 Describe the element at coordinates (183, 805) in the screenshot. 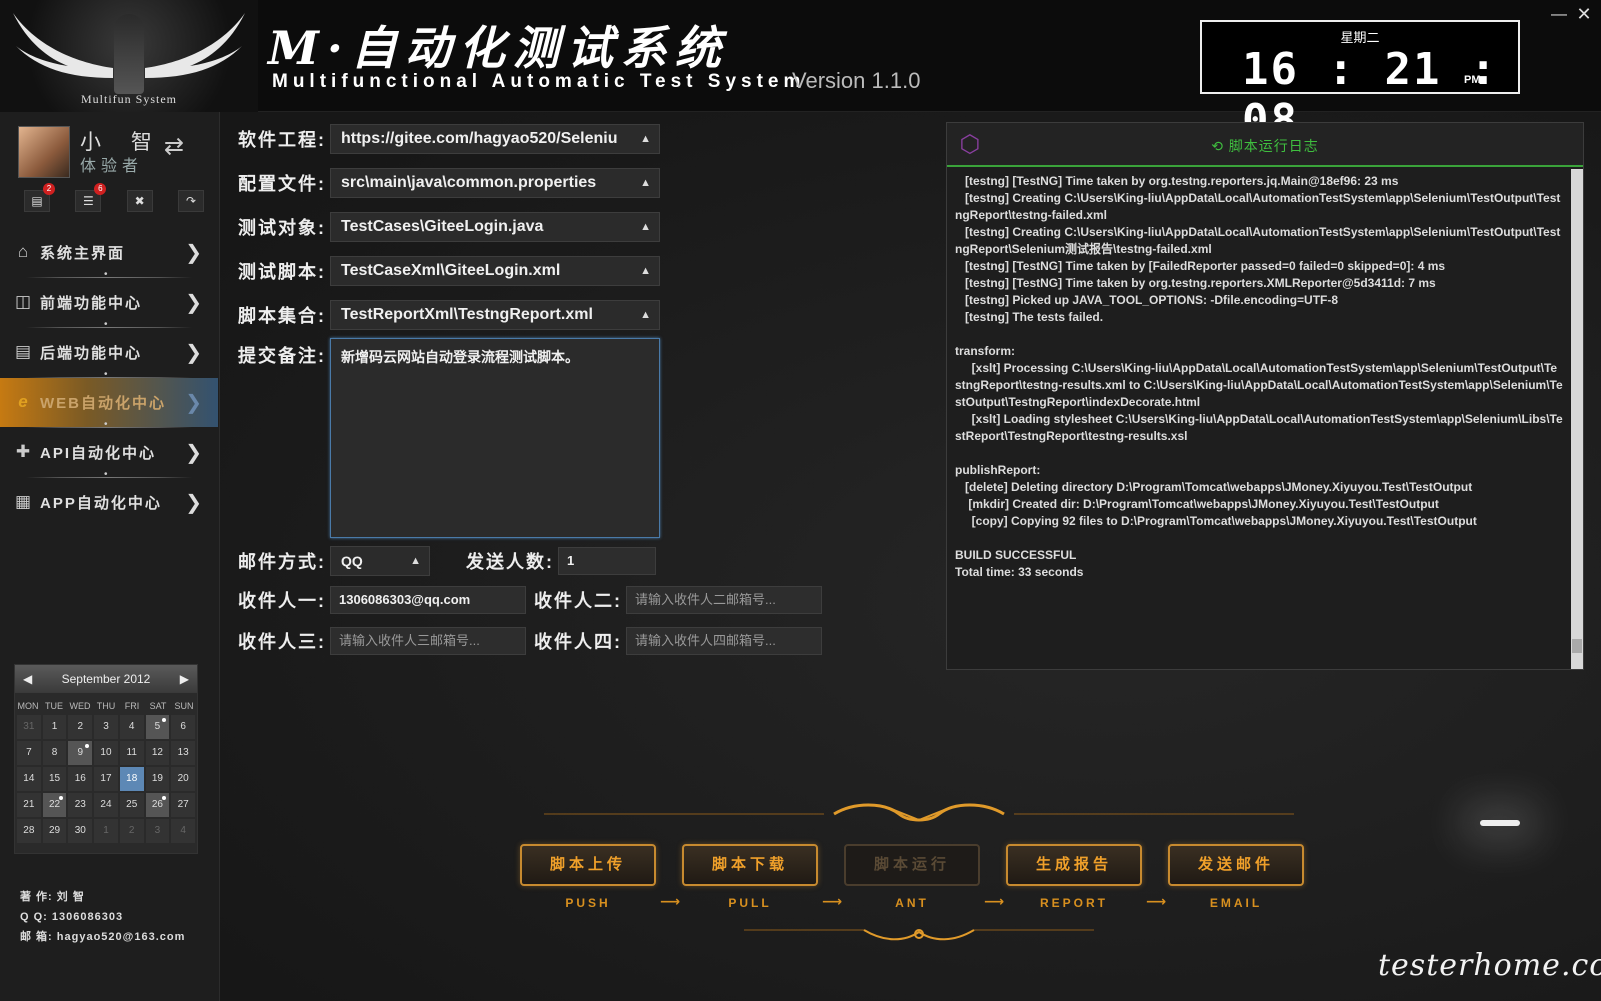

I see `calendar-day: 27` at that location.